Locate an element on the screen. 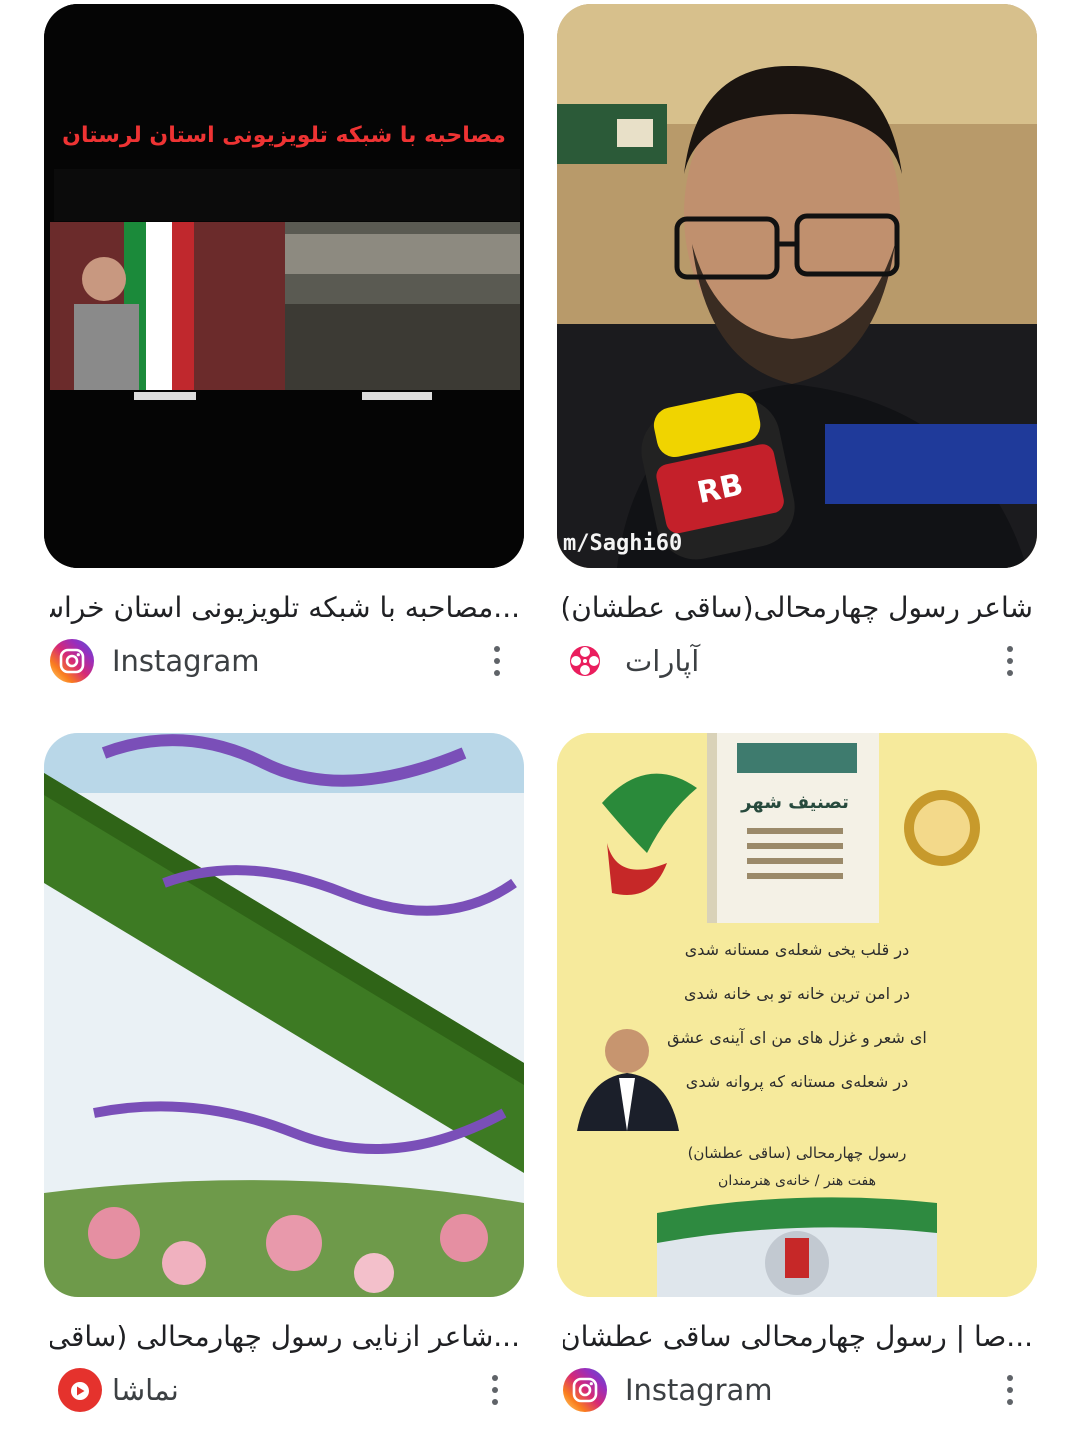 This screenshot has width=1080, height=1446. result-title: ...مصاحبه با شبکه تلویزیونی استان خراسا is located at coordinates (285, 608).